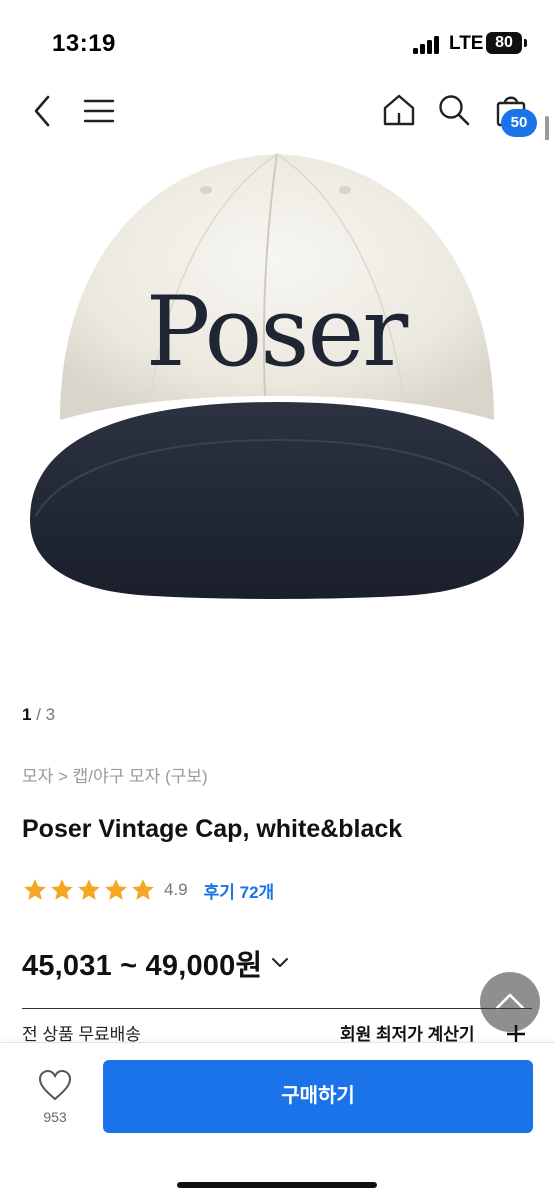 This screenshot has width=554, height=1200. Describe the element at coordinates (280, 963) in the screenshot. I see `chevron-down-icon` at that location.